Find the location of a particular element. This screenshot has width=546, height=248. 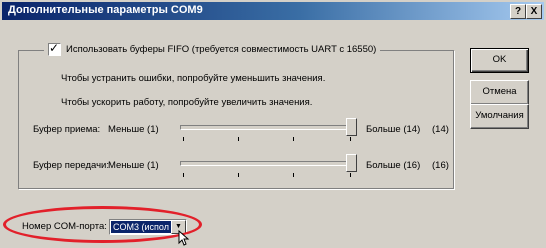

defaults-button: Умолчания is located at coordinates (499, 116).